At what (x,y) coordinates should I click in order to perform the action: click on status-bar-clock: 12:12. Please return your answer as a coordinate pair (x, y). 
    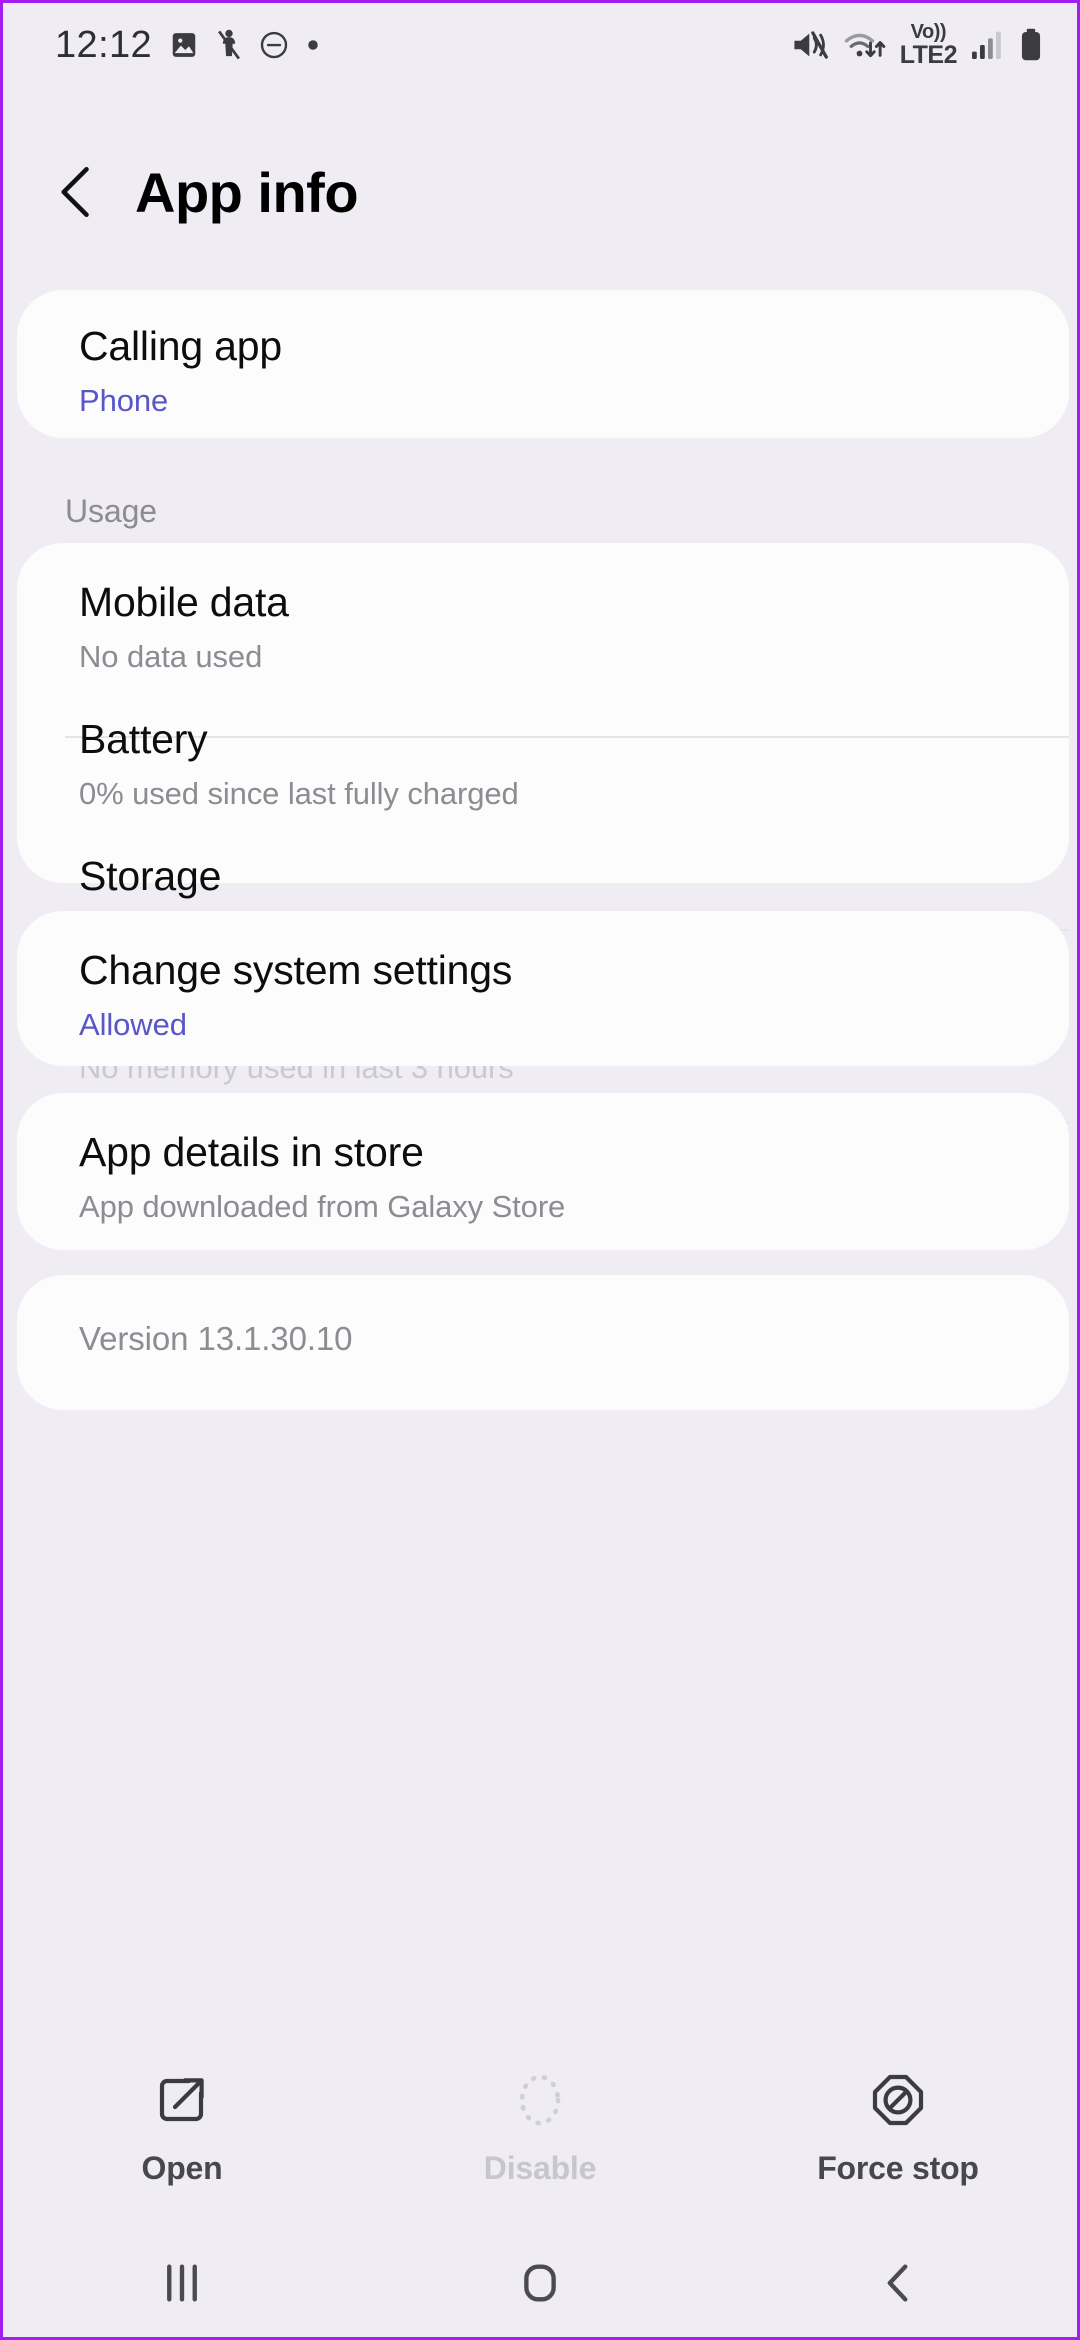
    Looking at the image, I should click on (104, 45).